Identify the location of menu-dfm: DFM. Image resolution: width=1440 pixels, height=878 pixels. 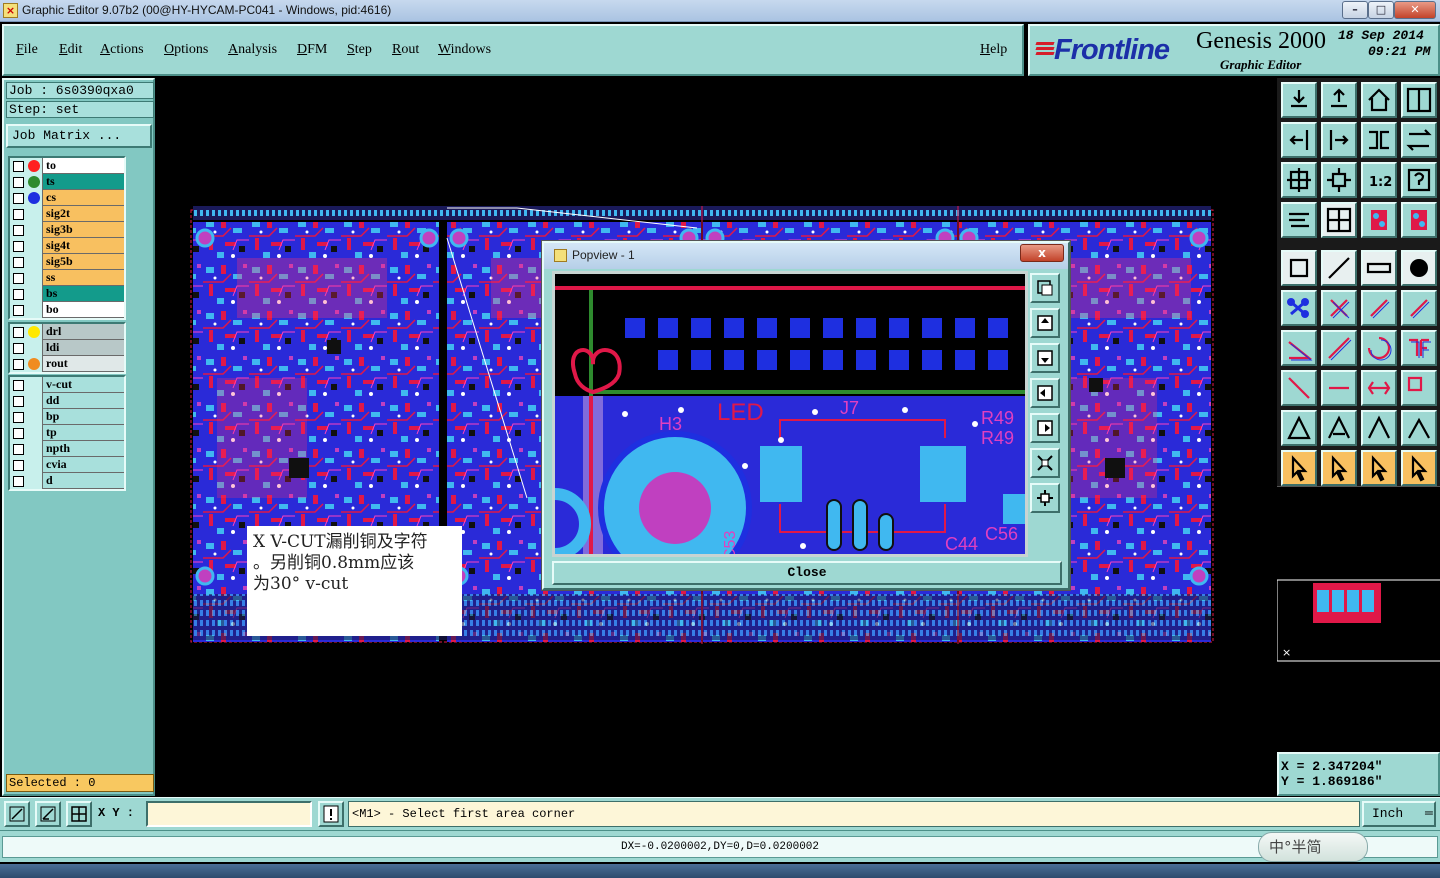
(312, 50).